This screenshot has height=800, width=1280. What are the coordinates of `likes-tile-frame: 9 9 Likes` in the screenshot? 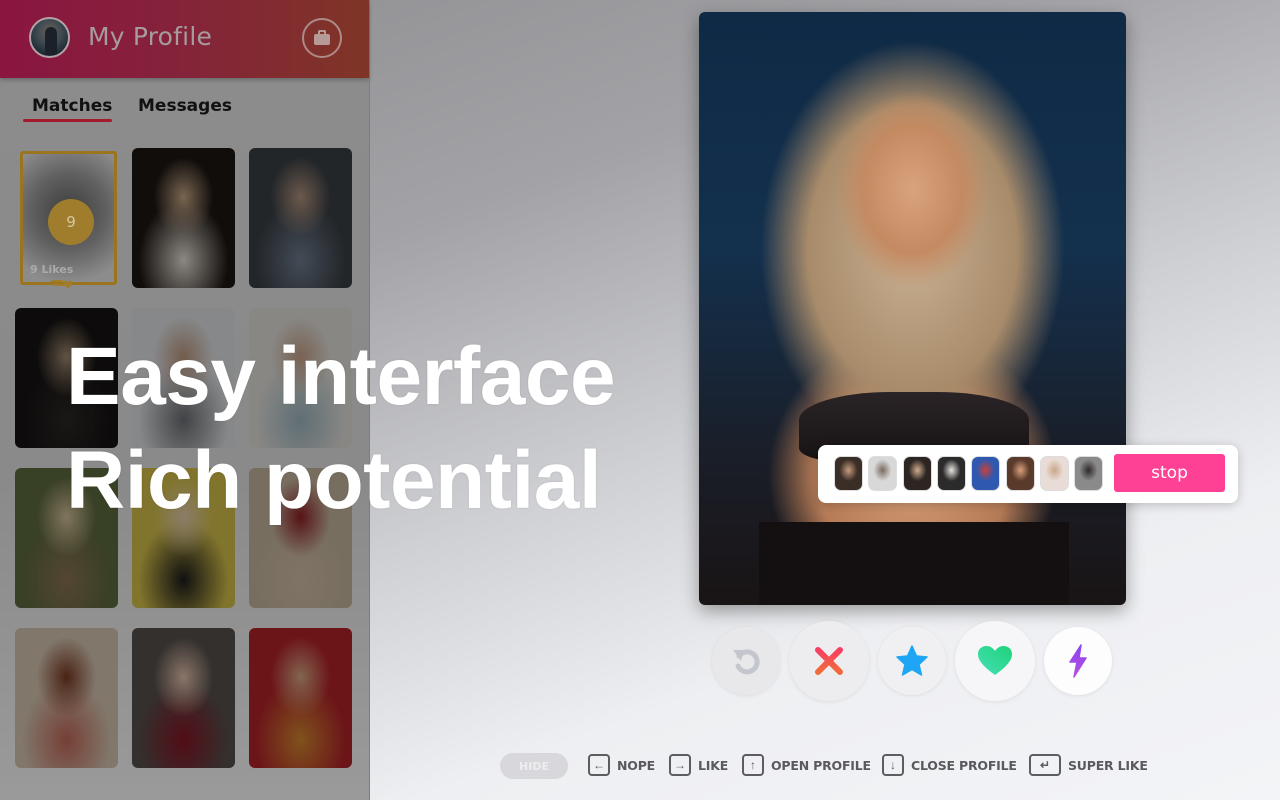 It's located at (68, 218).